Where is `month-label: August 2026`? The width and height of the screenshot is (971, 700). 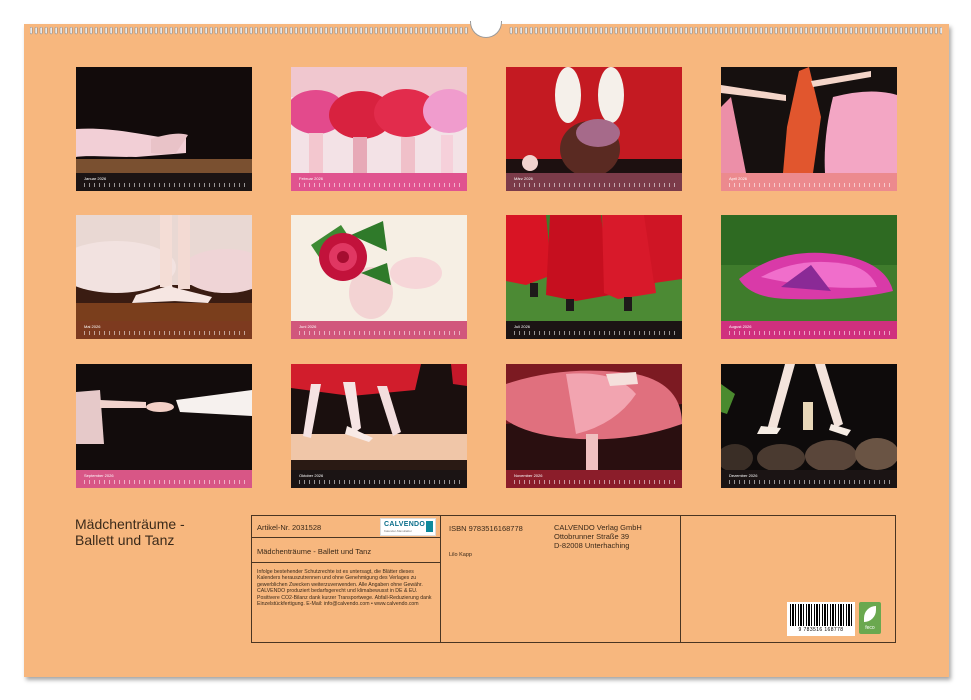
month-label: August 2026 is located at coordinates (740, 326).